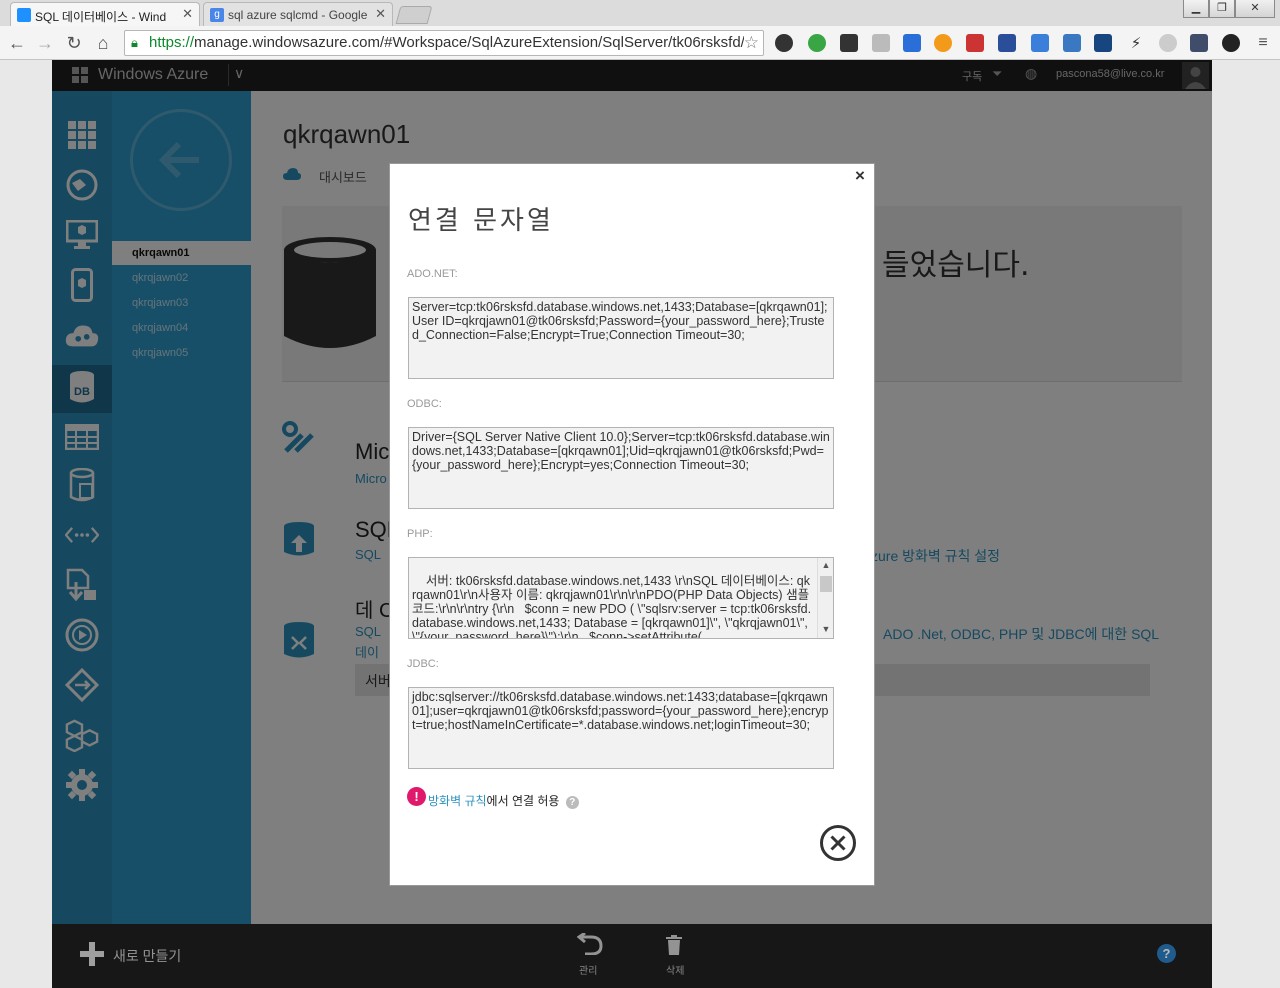  Describe the element at coordinates (74, 43) in the screenshot. I see `reload-icon: ↻` at that location.